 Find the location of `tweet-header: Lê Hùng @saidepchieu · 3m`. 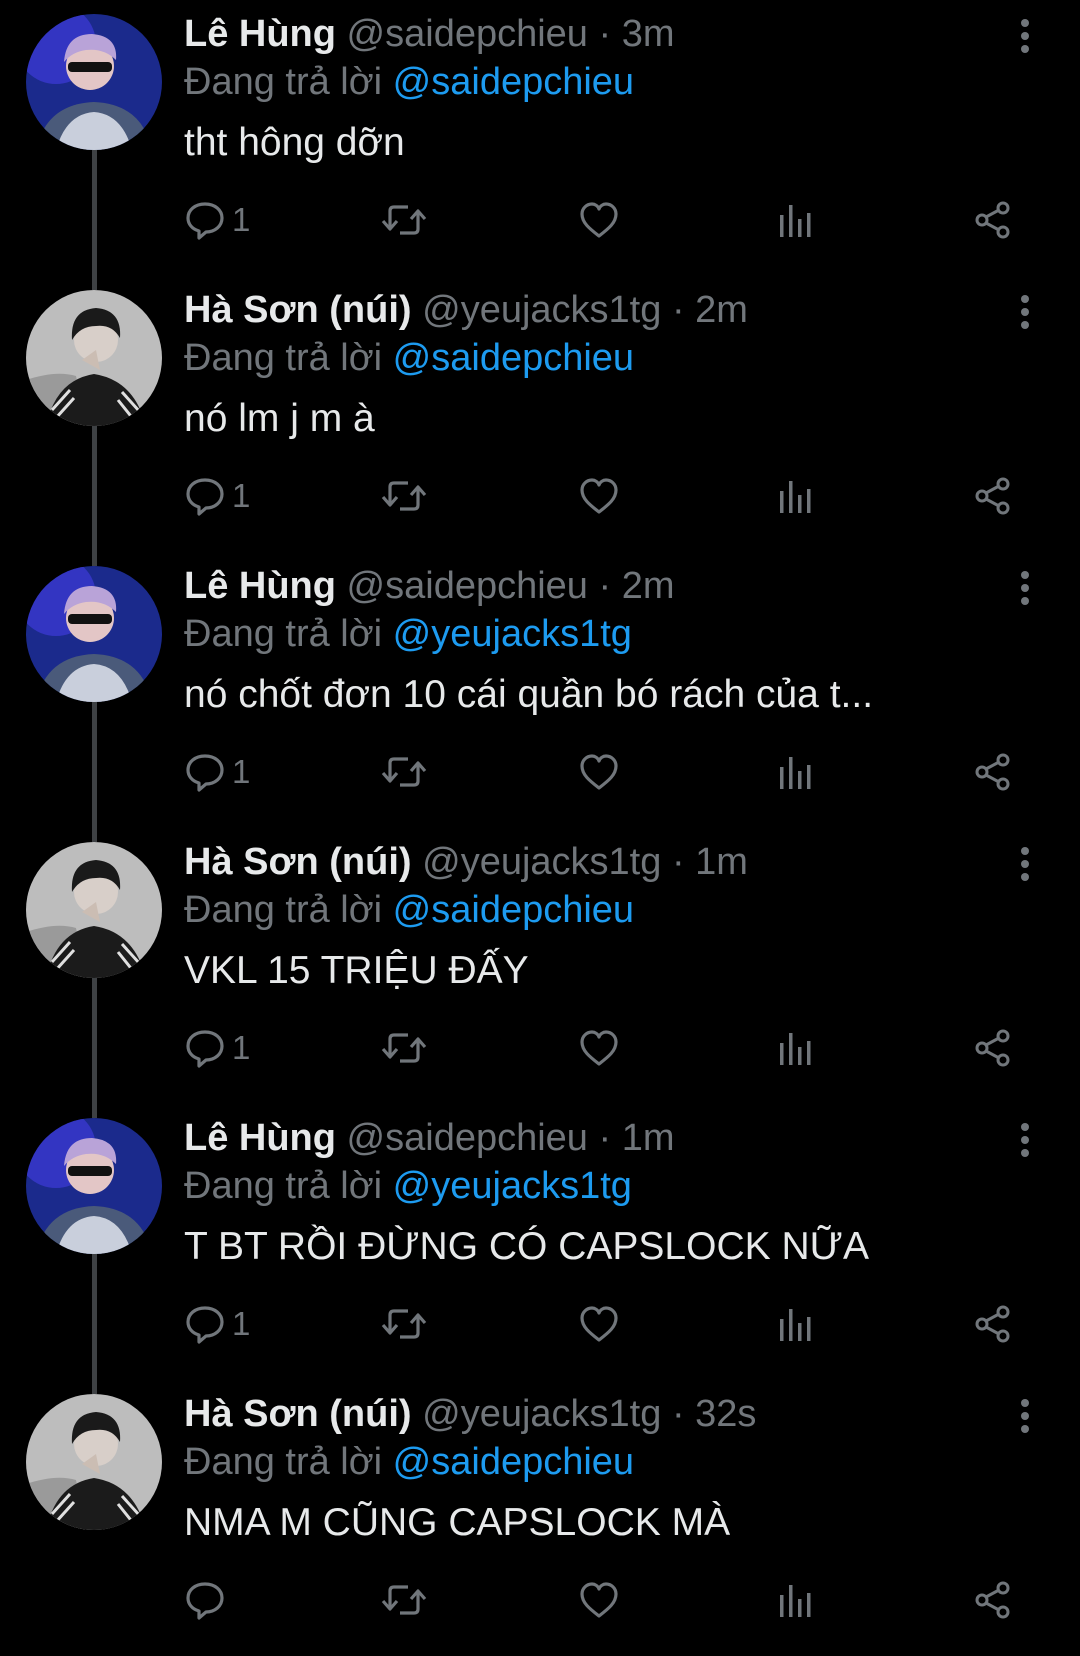

tweet-header: Lê Hùng @saidepchieu · 3m is located at coordinates (429, 34).